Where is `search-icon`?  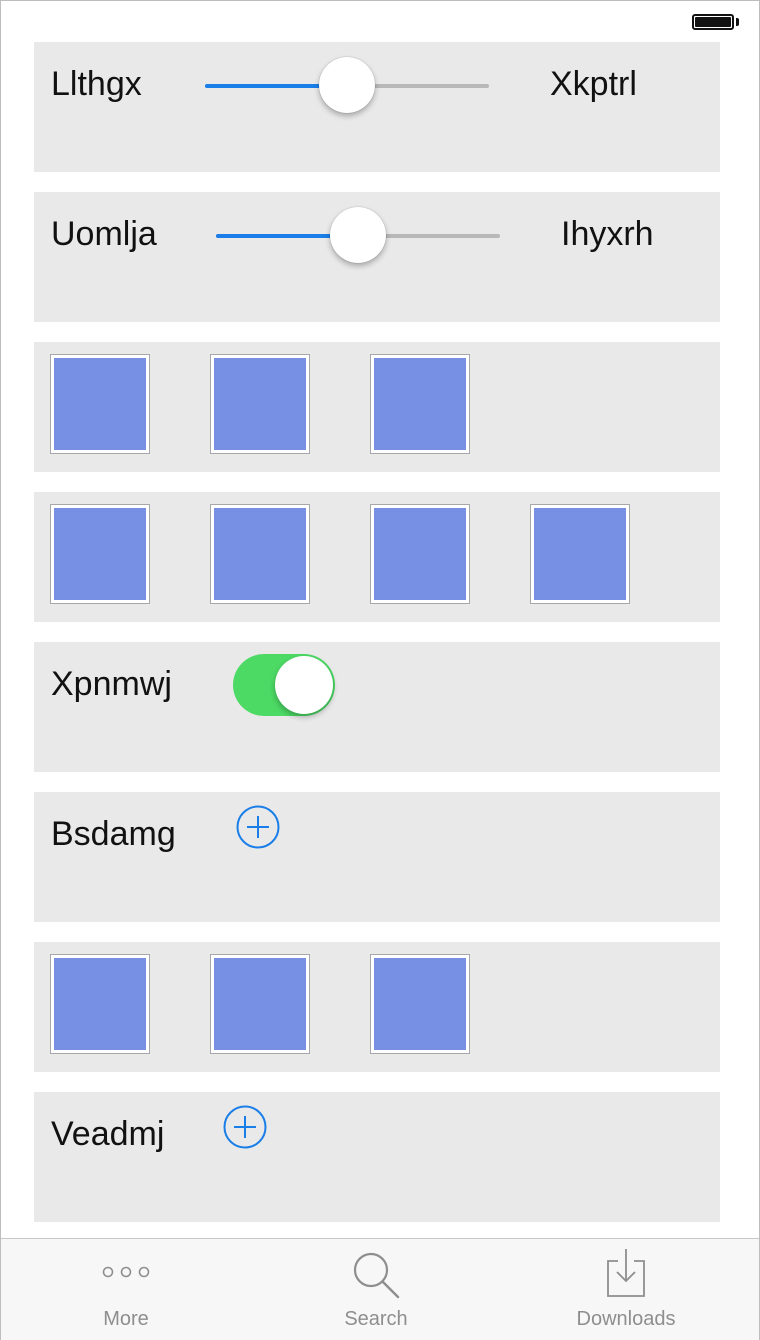
search-icon is located at coordinates (376, 1275).